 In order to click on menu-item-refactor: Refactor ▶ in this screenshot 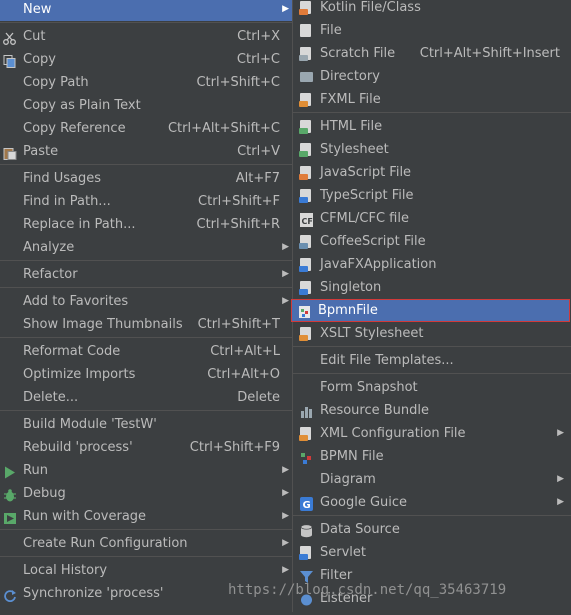, I will do `click(146, 274)`.